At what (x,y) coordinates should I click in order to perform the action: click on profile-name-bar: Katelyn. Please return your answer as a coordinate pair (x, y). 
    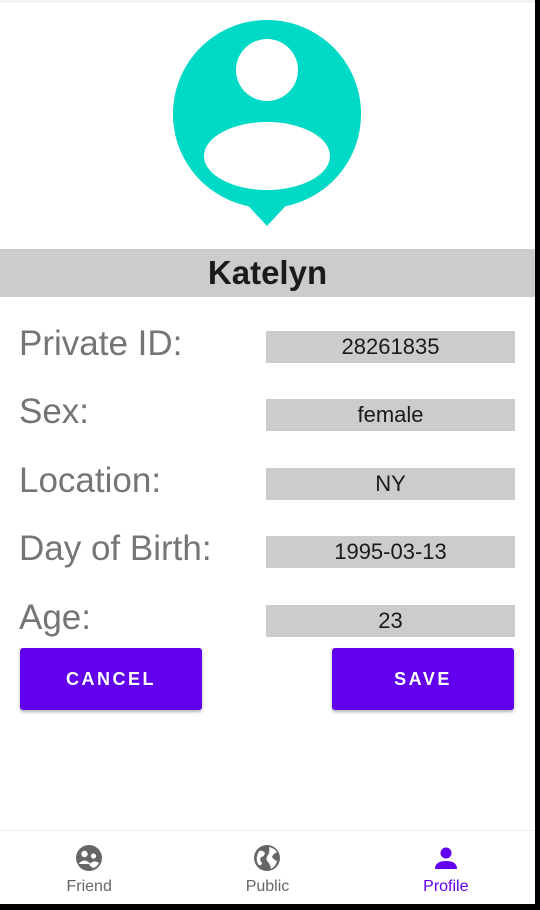
    Looking at the image, I should click on (267, 273).